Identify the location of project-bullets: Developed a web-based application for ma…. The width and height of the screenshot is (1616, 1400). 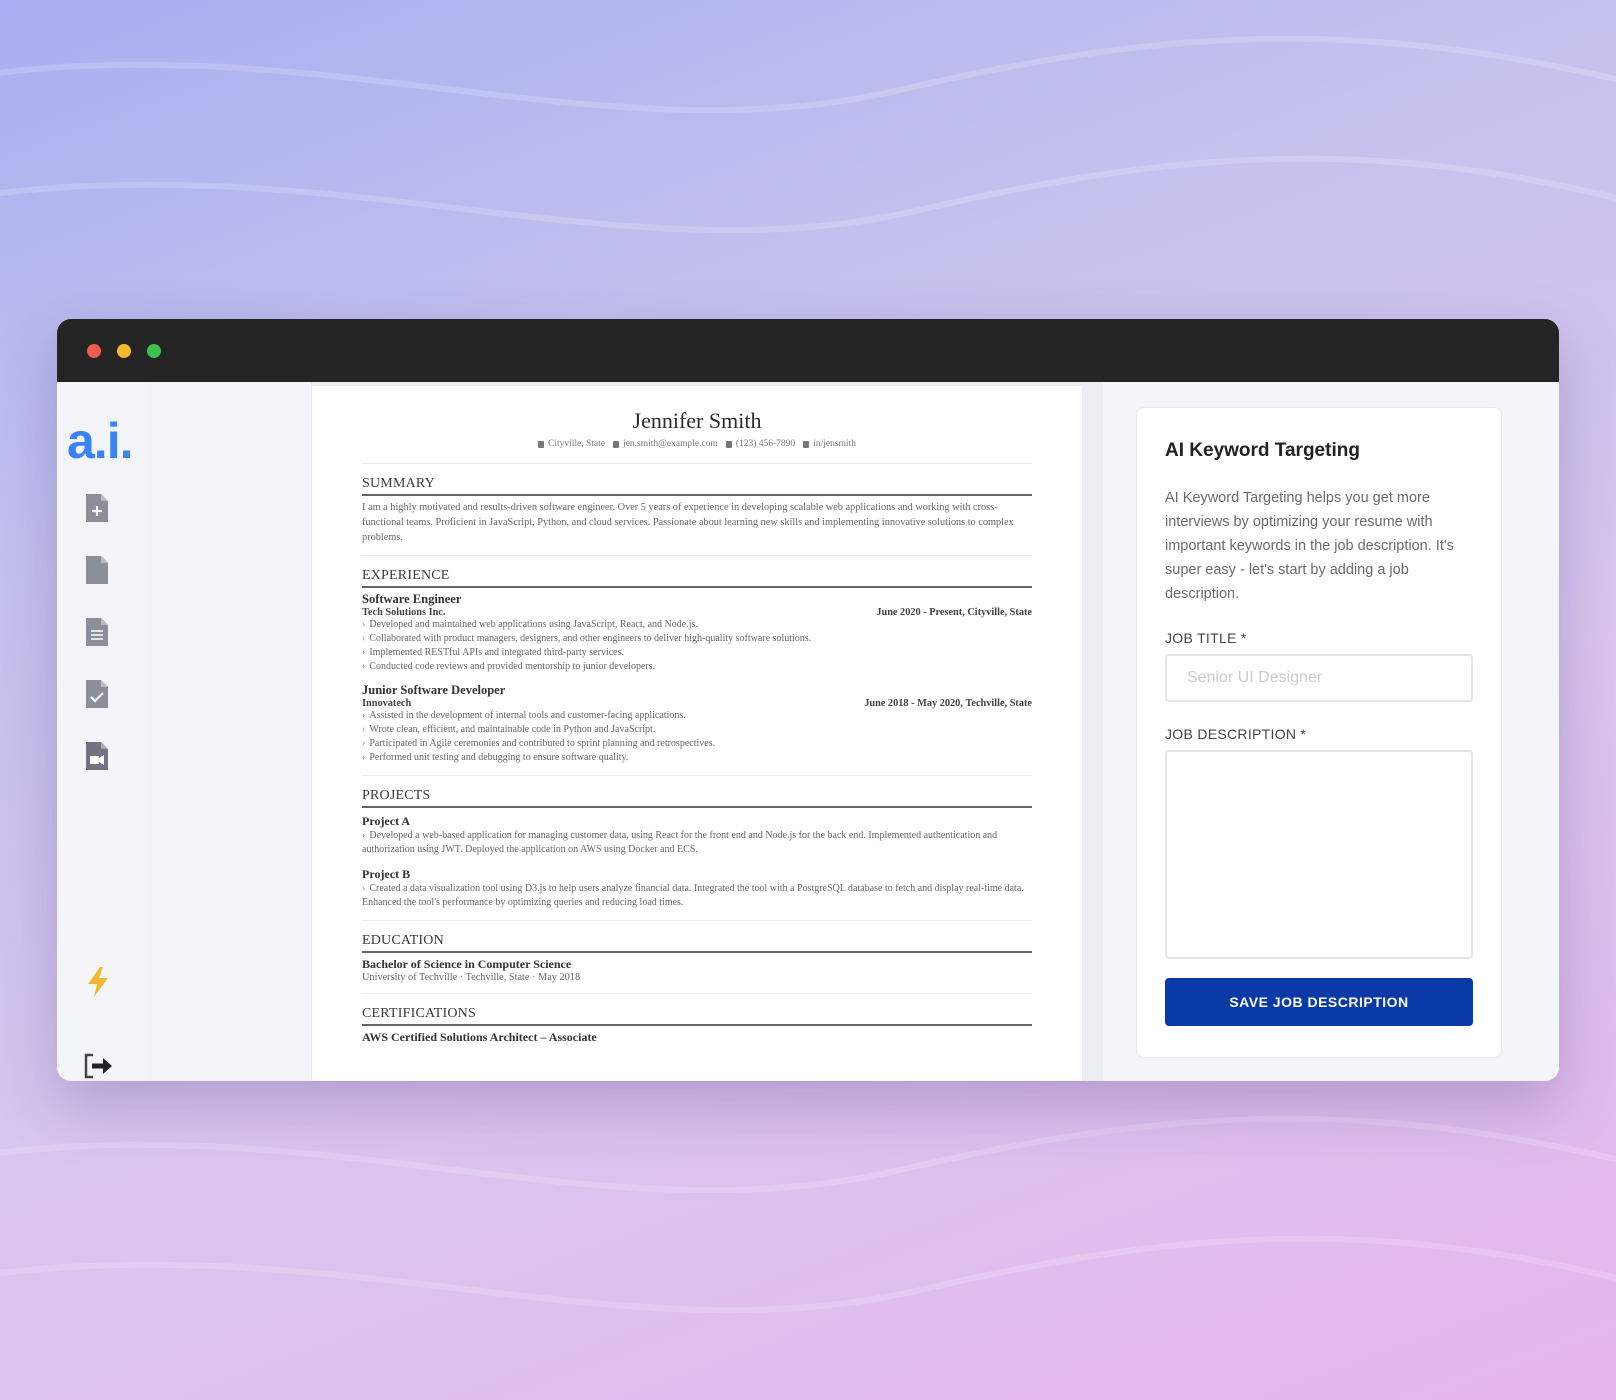
(697, 843).